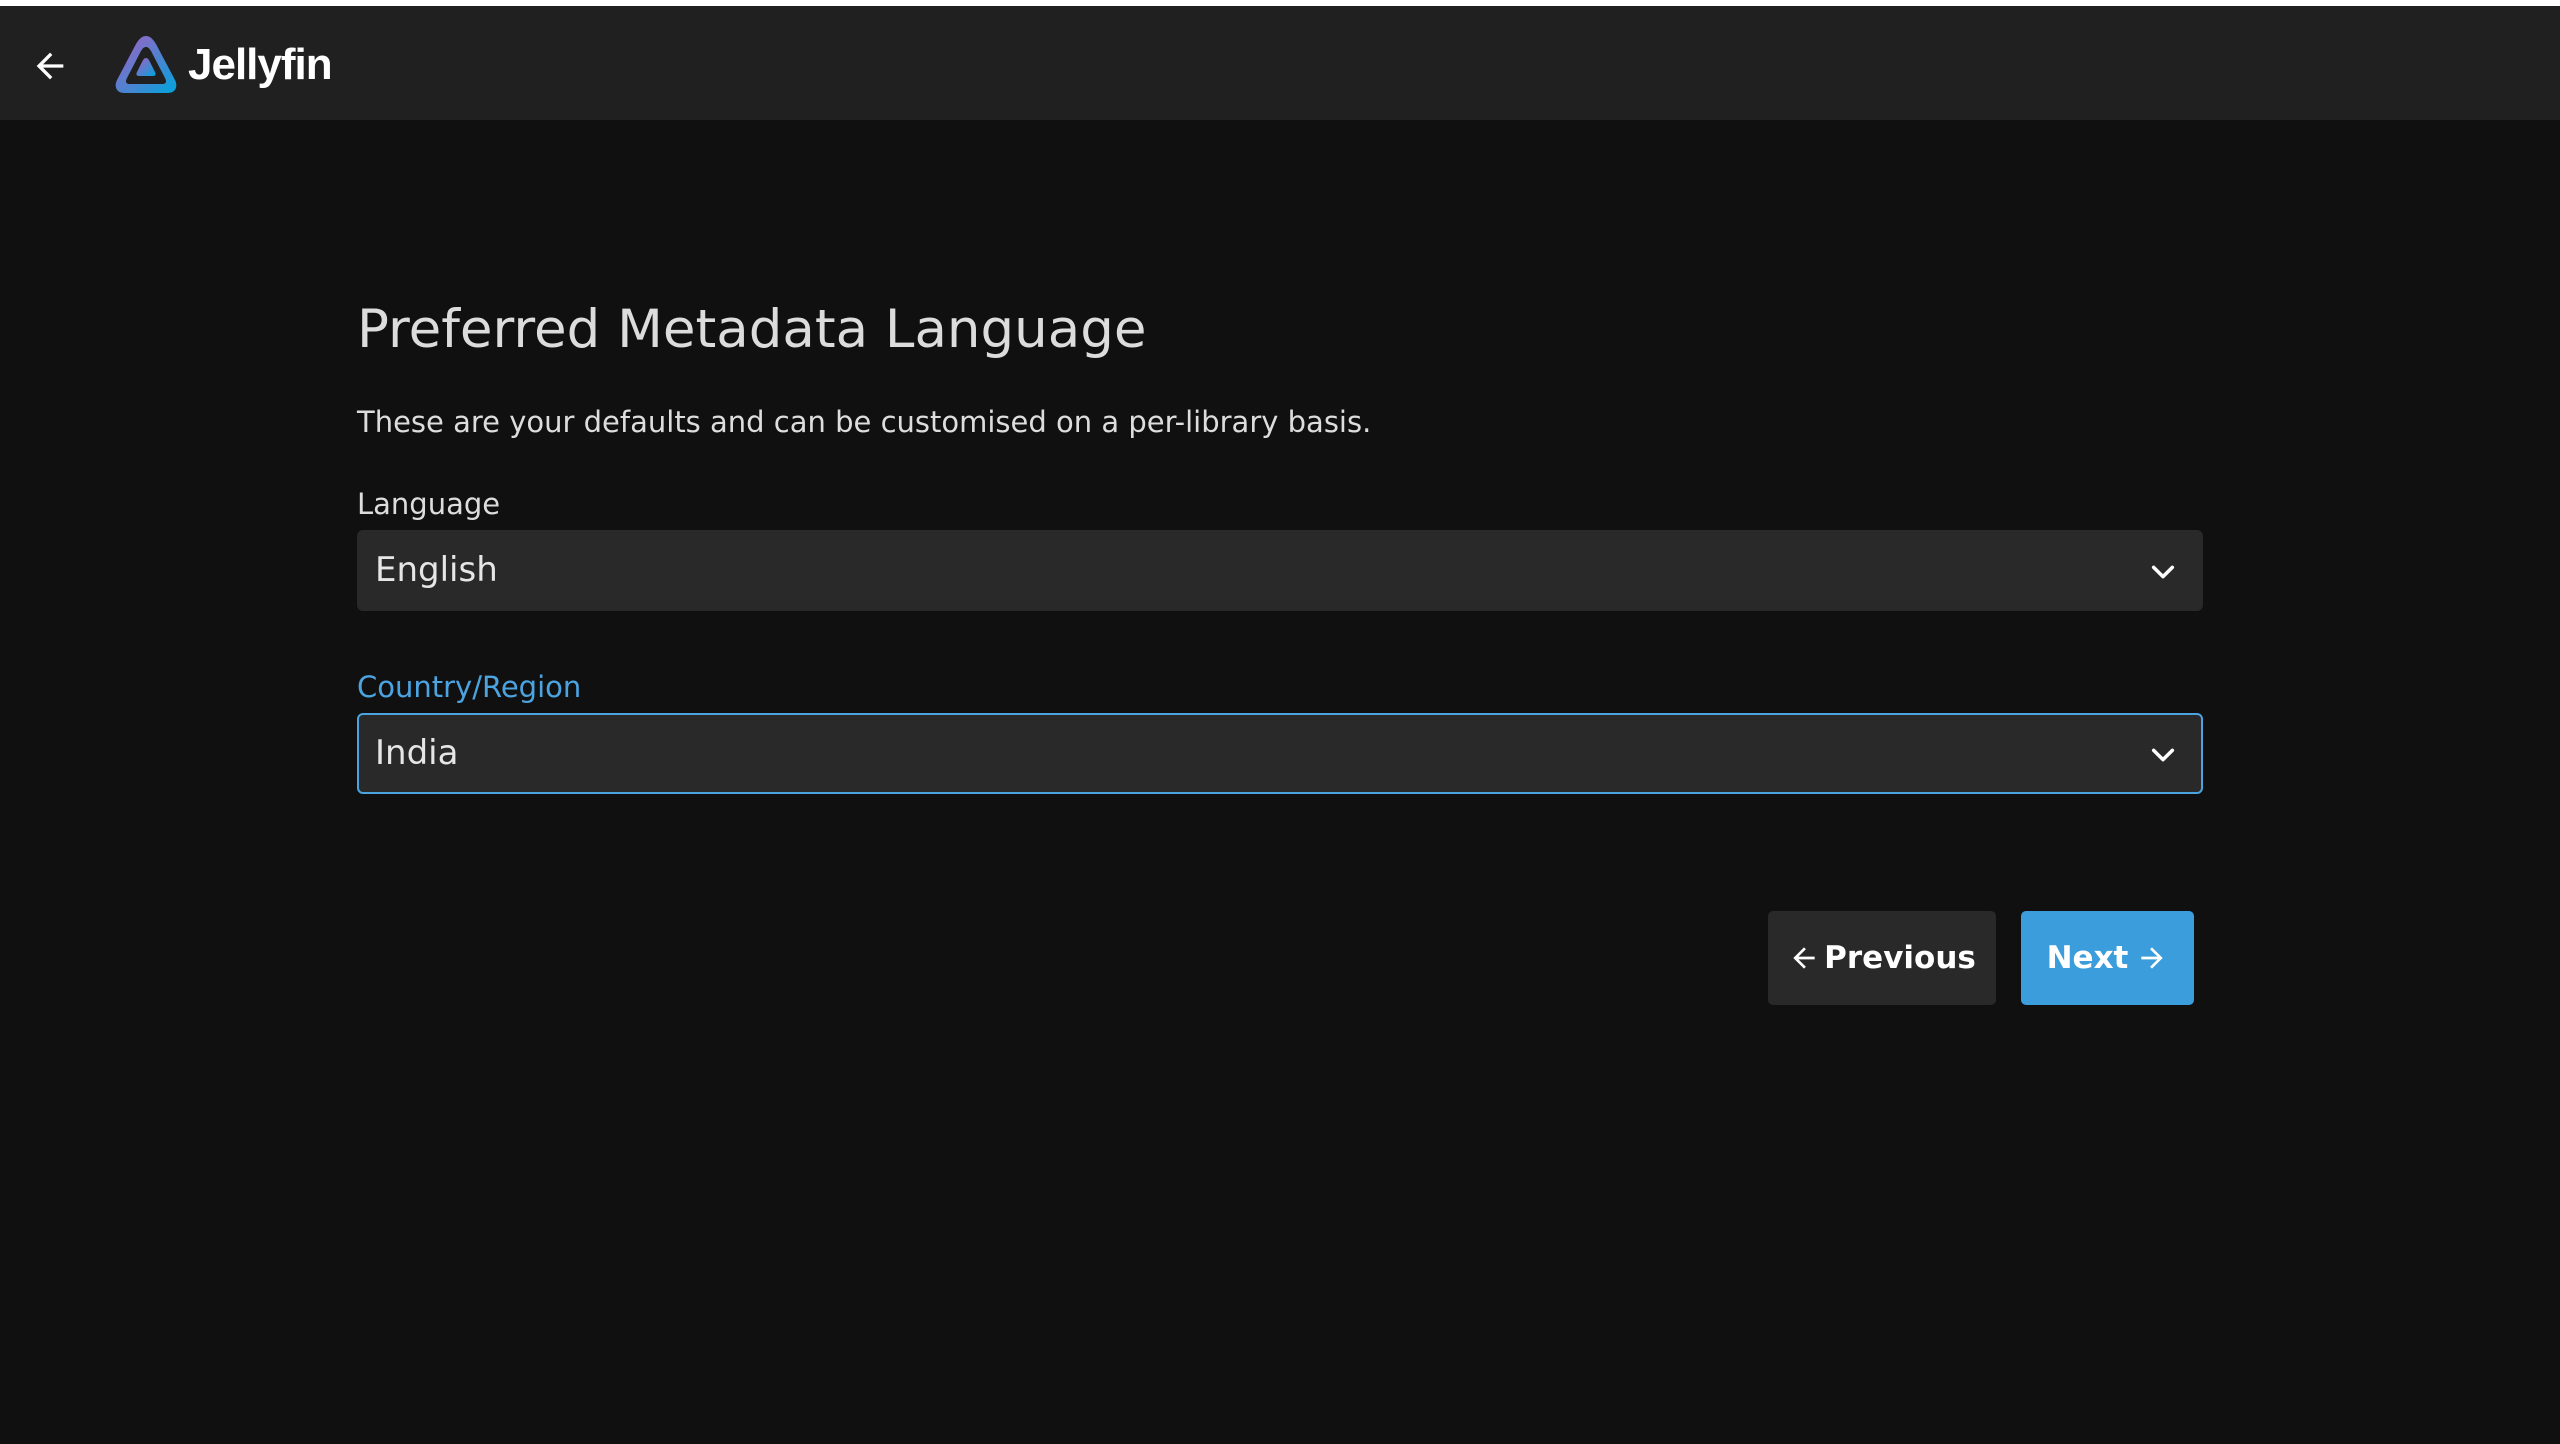 This screenshot has height=1444, width=2560. I want to click on language-label: Language, so click(429, 504).